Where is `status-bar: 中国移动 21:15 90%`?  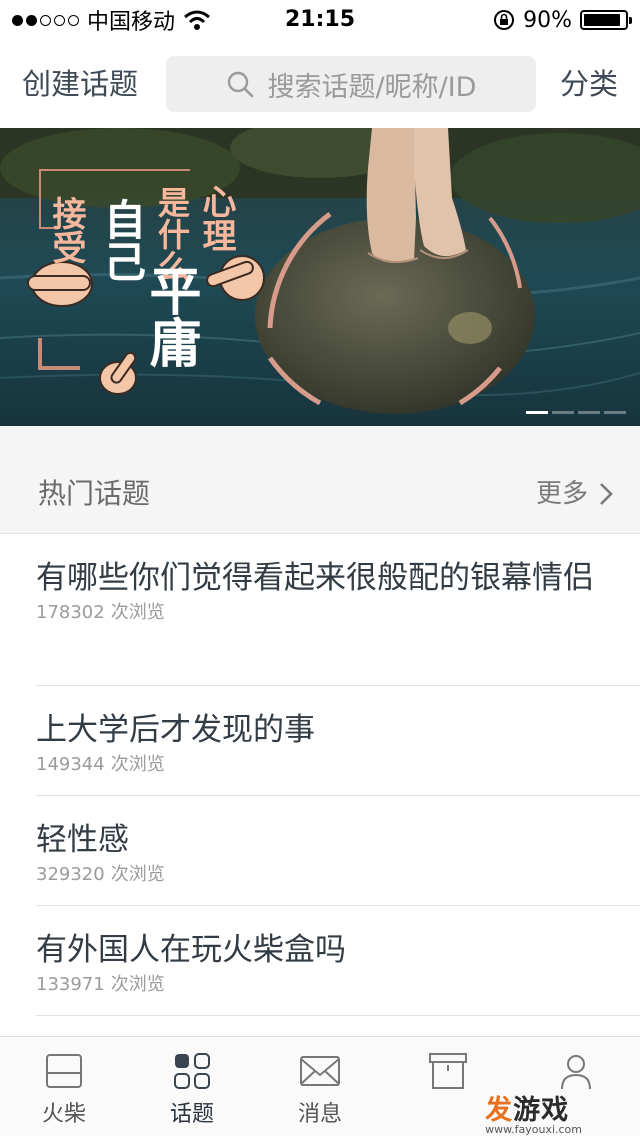 status-bar: 中国移动 21:15 90% is located at coordinates (320, 20).